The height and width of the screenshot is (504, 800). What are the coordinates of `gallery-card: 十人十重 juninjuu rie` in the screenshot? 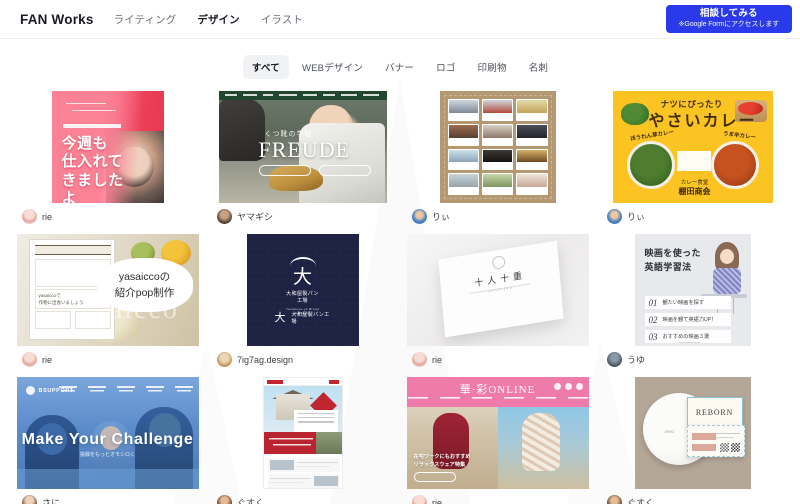 It's located at (497, 305).